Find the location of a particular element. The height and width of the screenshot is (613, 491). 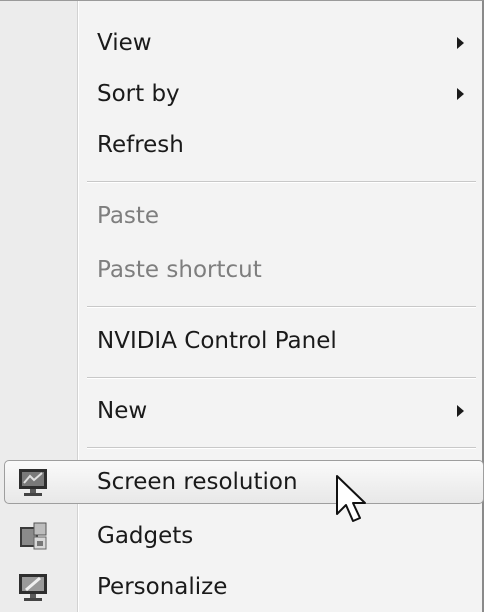

menu-item-label: View is located at coordinates (124, 43).